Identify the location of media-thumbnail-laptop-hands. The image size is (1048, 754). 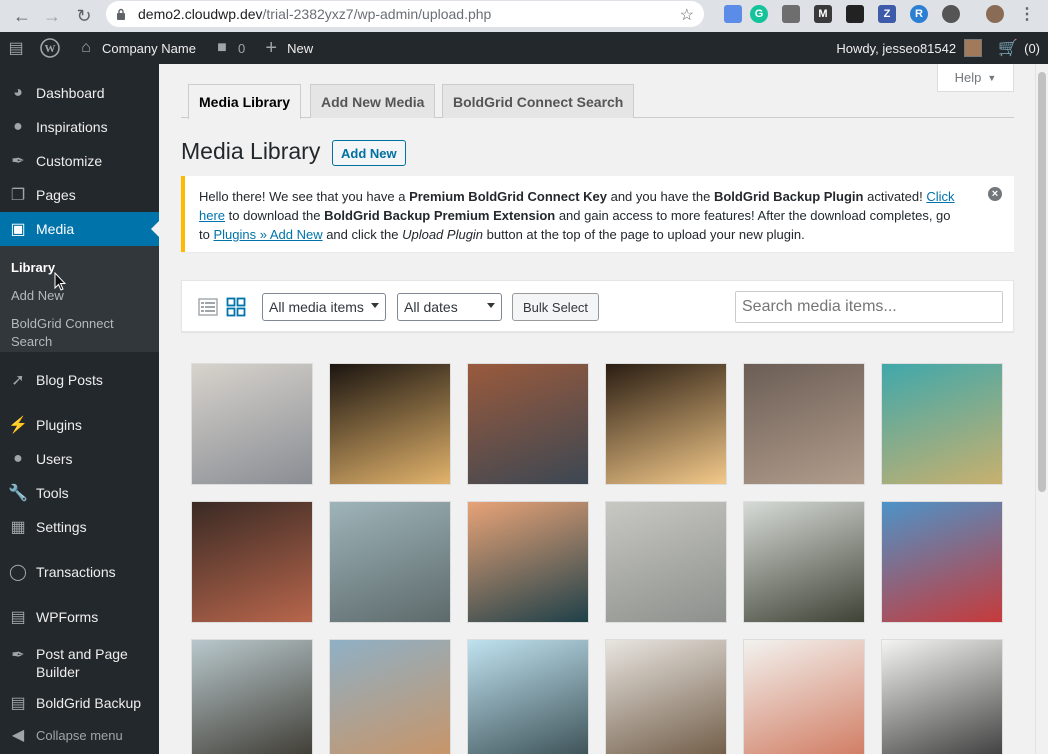
(942, 696).